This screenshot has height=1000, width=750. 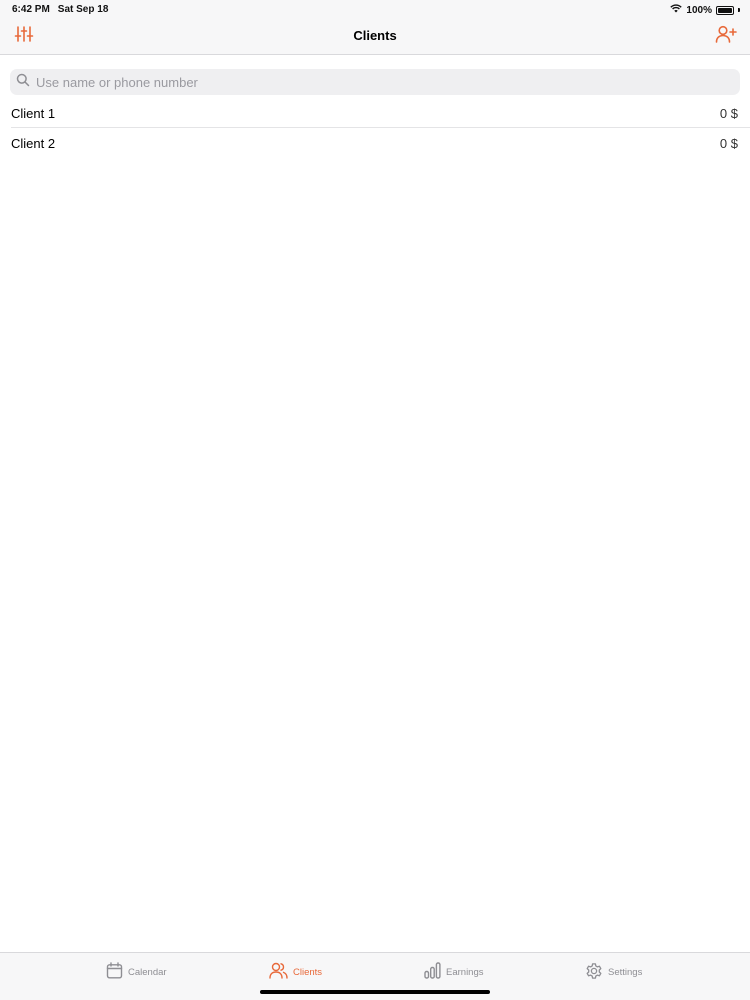 I want to click on client-list: Client 1 0 $ Client 2 0 $, so click(x=375, y=128).